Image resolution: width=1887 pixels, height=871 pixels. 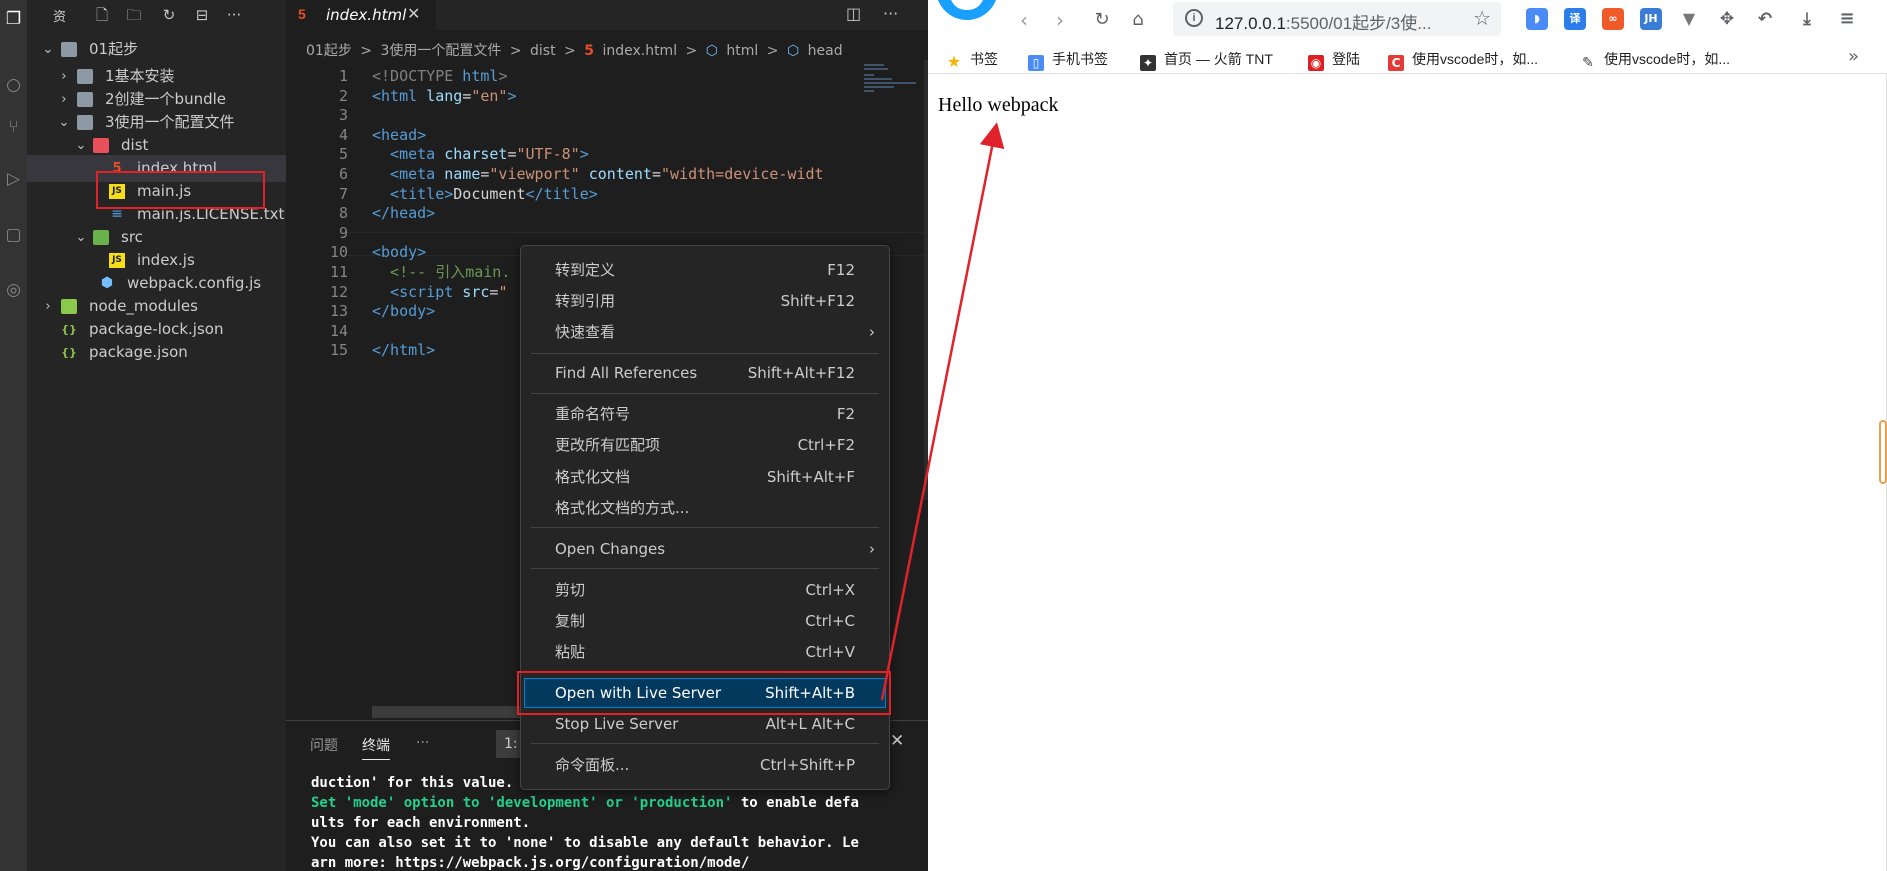 What do you see at coordinates (1588, 63) in the screenshot?
I see `bookmark-page-icon: ✎` at bounding box center [1588, 63].